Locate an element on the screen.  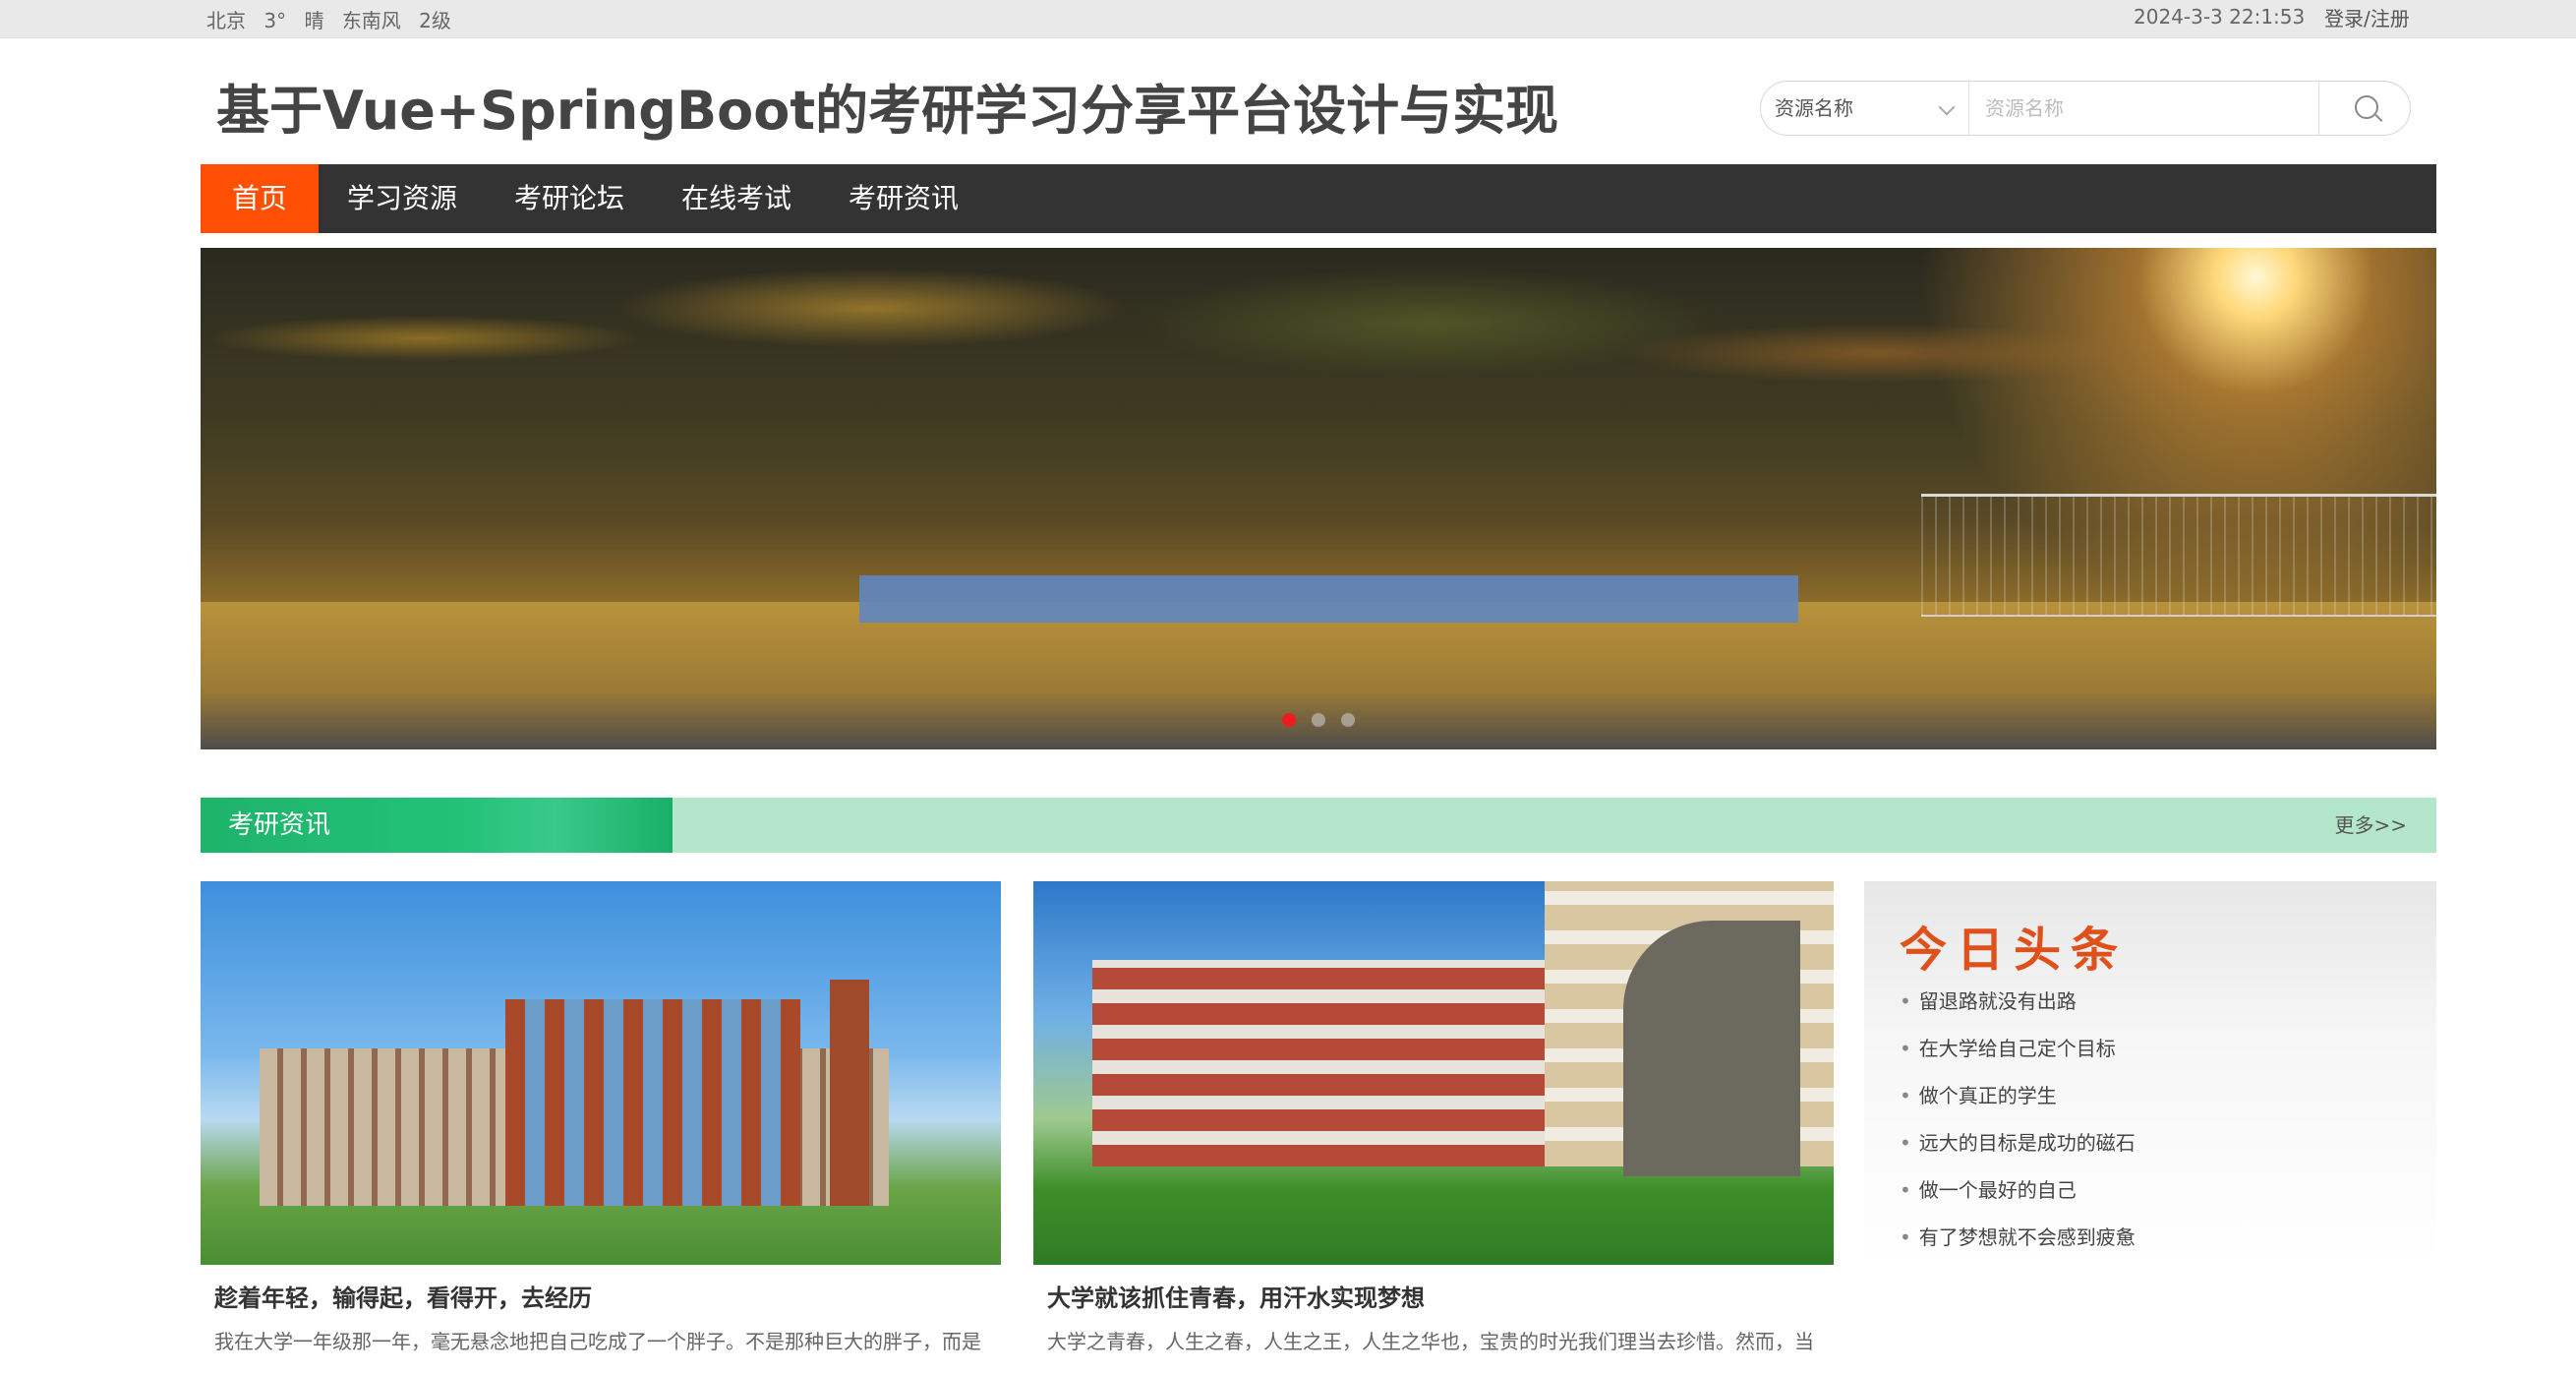
carousel-indicators is located at coordinates (1326, 721).